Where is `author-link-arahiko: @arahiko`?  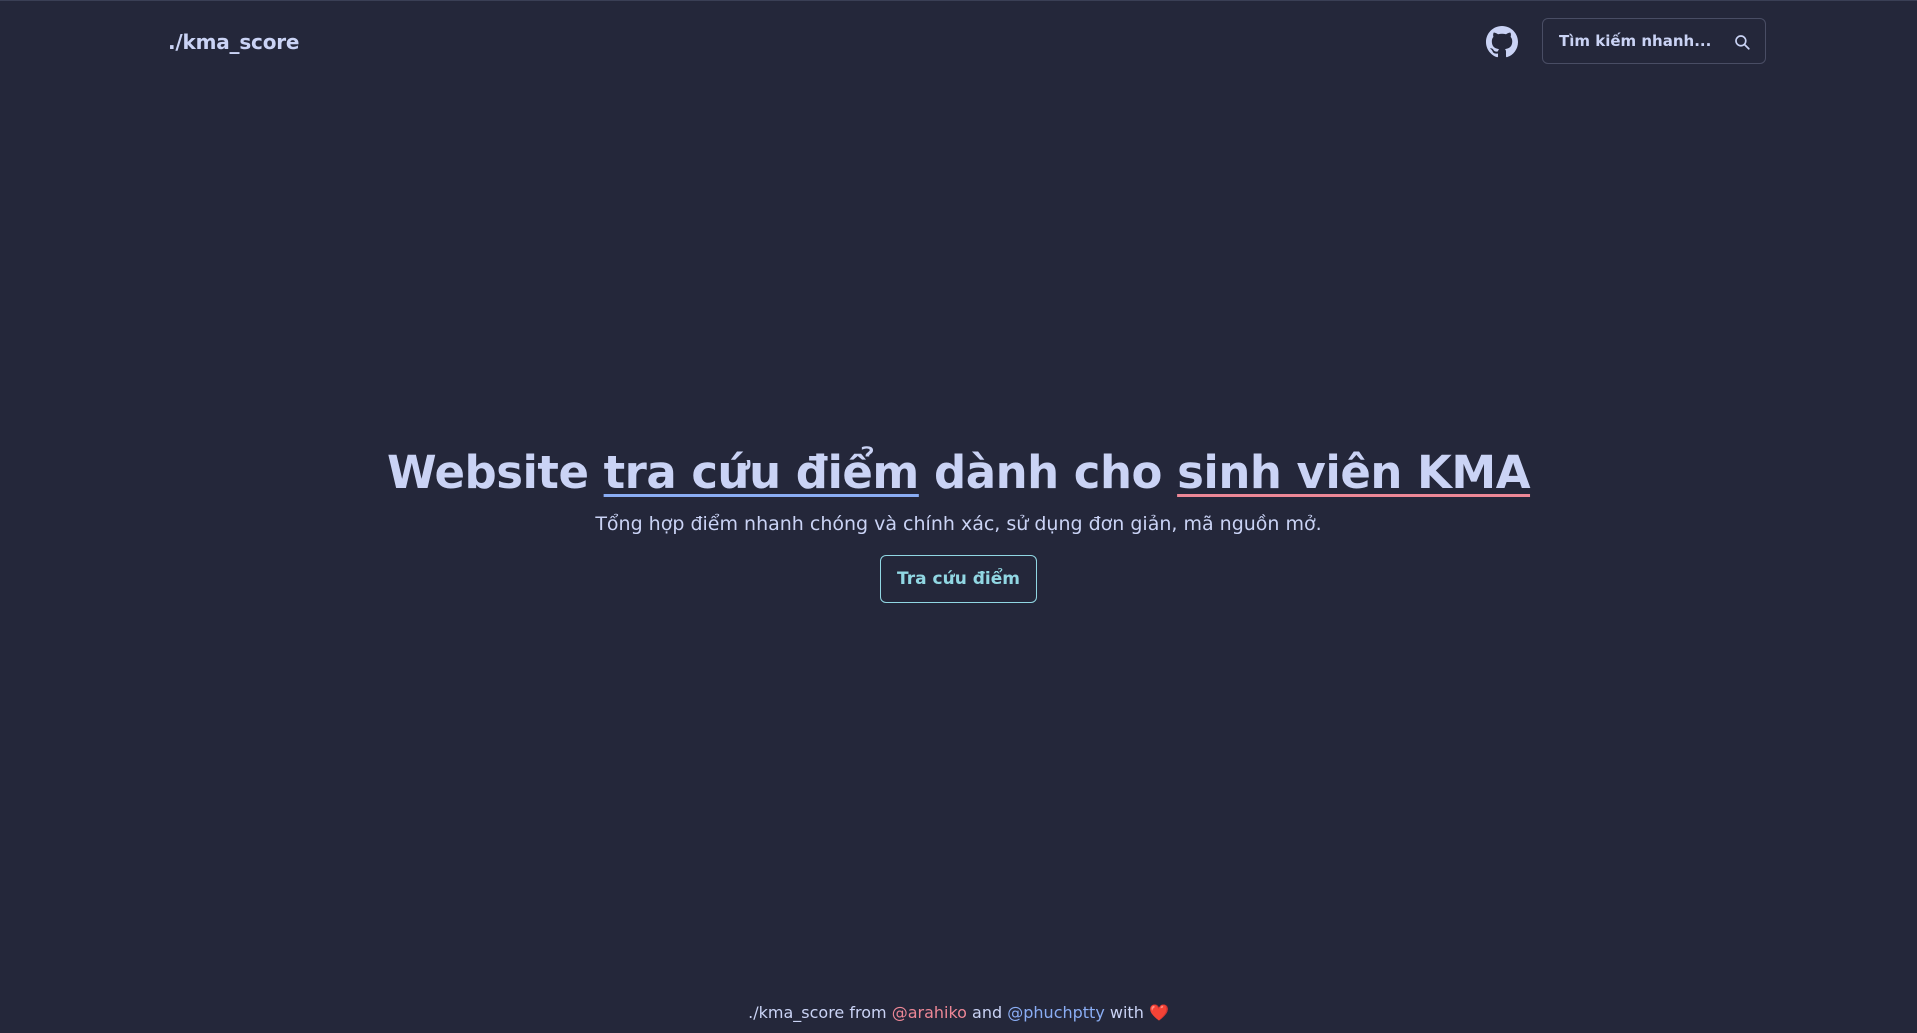
author-link-arahiko: @arahiko is located at coordinates (929, 1012).